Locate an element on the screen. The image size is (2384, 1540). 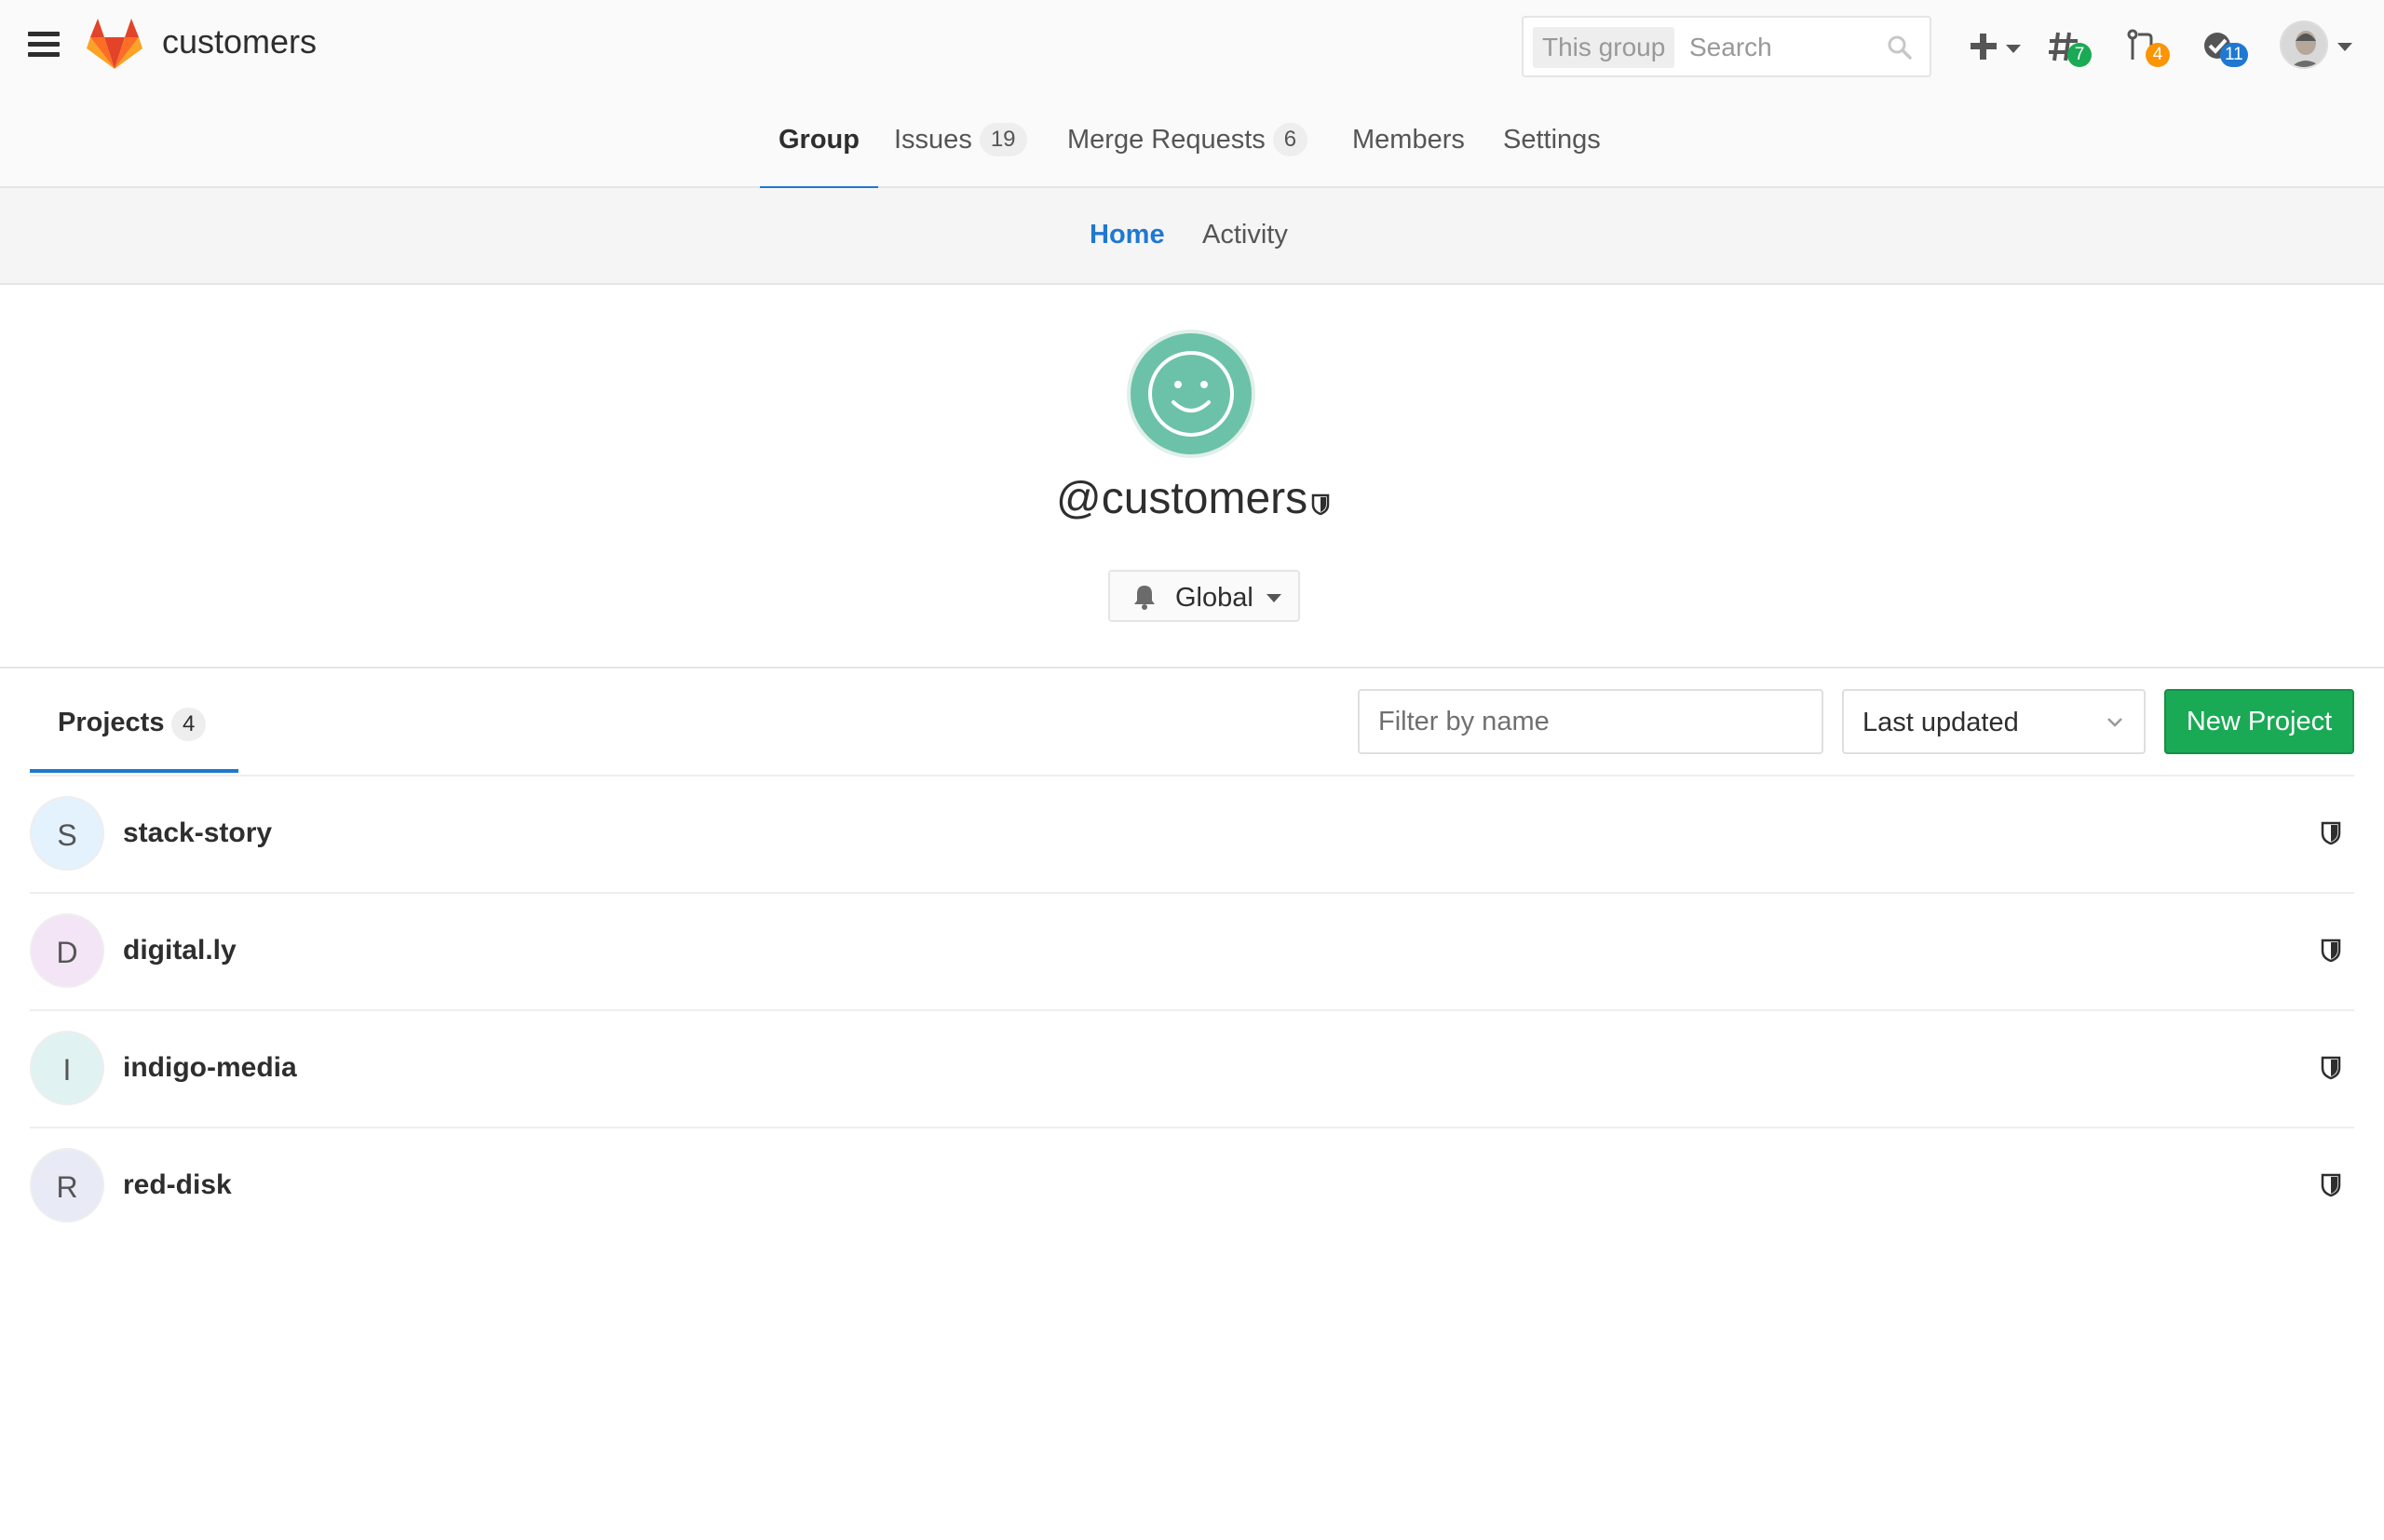
merge-requests-button: 4 is located at coordinates (2149, 47).